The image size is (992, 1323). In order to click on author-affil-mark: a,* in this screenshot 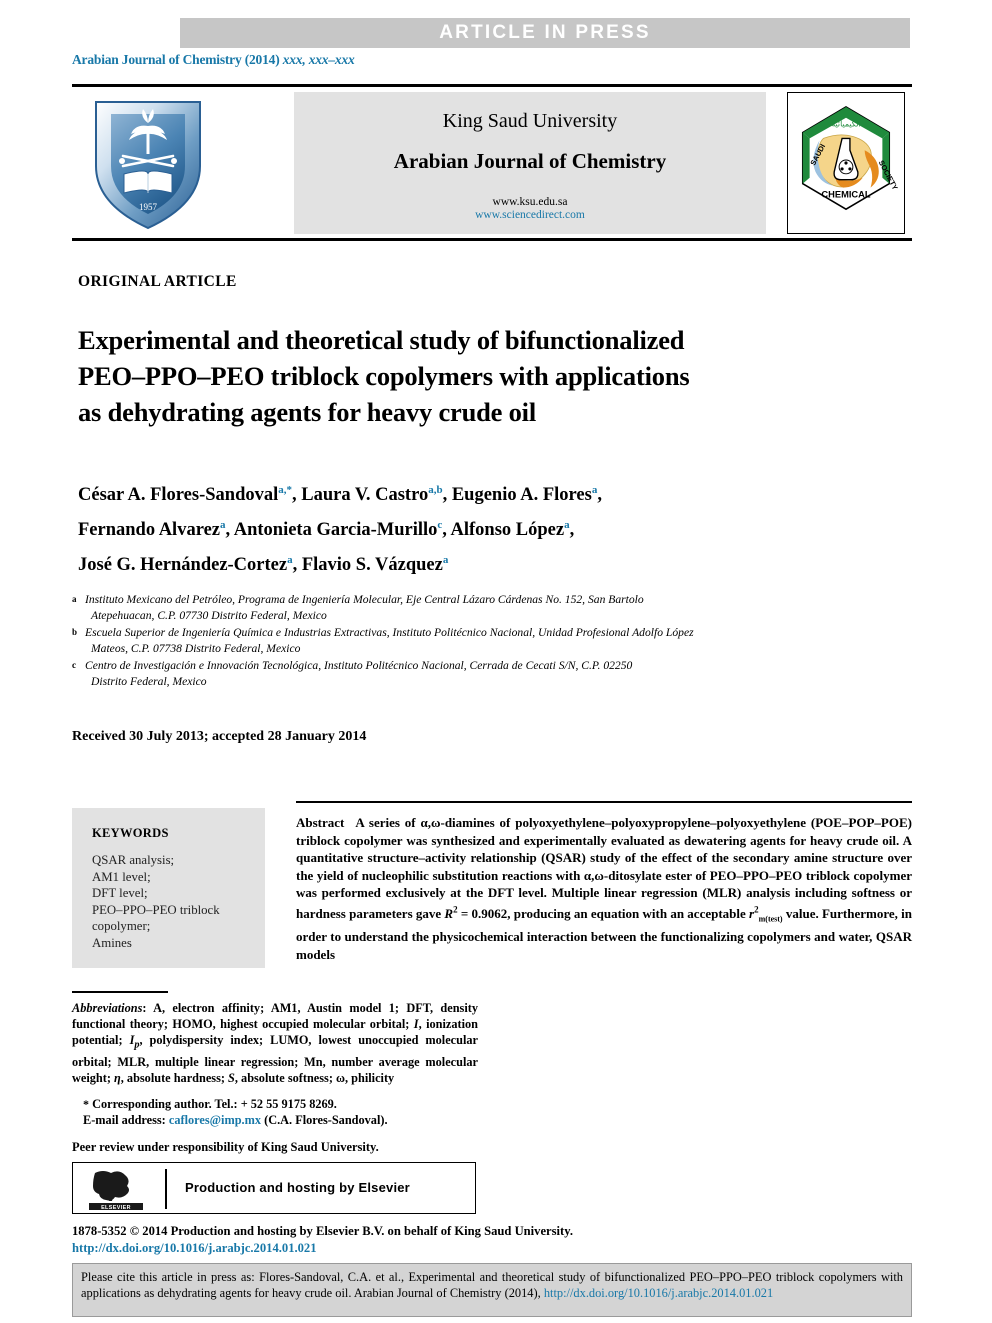, I will do `click(285, 490)`.